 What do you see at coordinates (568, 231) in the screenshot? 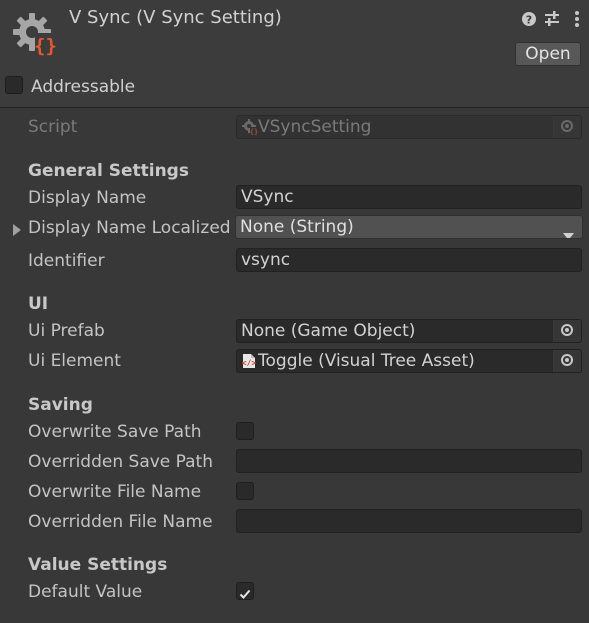
I see `dropdown-arrow-icon` at bounding box center [568, 231].